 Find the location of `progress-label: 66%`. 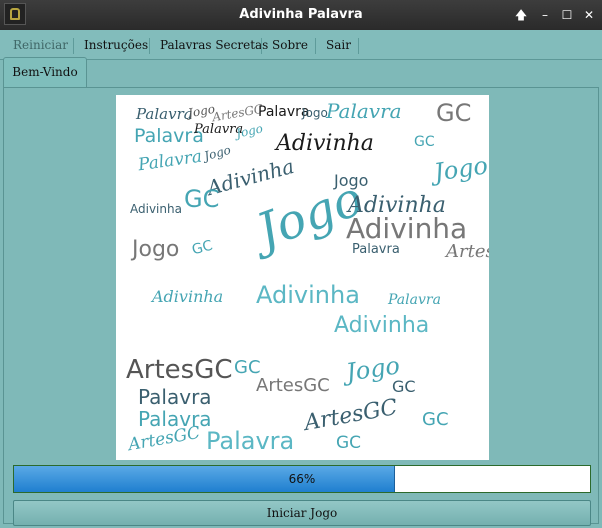

progress-label: 66% is located at coordinates (302, 479).